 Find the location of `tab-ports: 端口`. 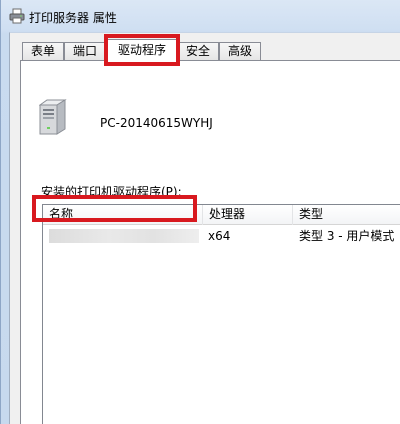

tab-ports: 端口 is located at coordinates (85, 52).